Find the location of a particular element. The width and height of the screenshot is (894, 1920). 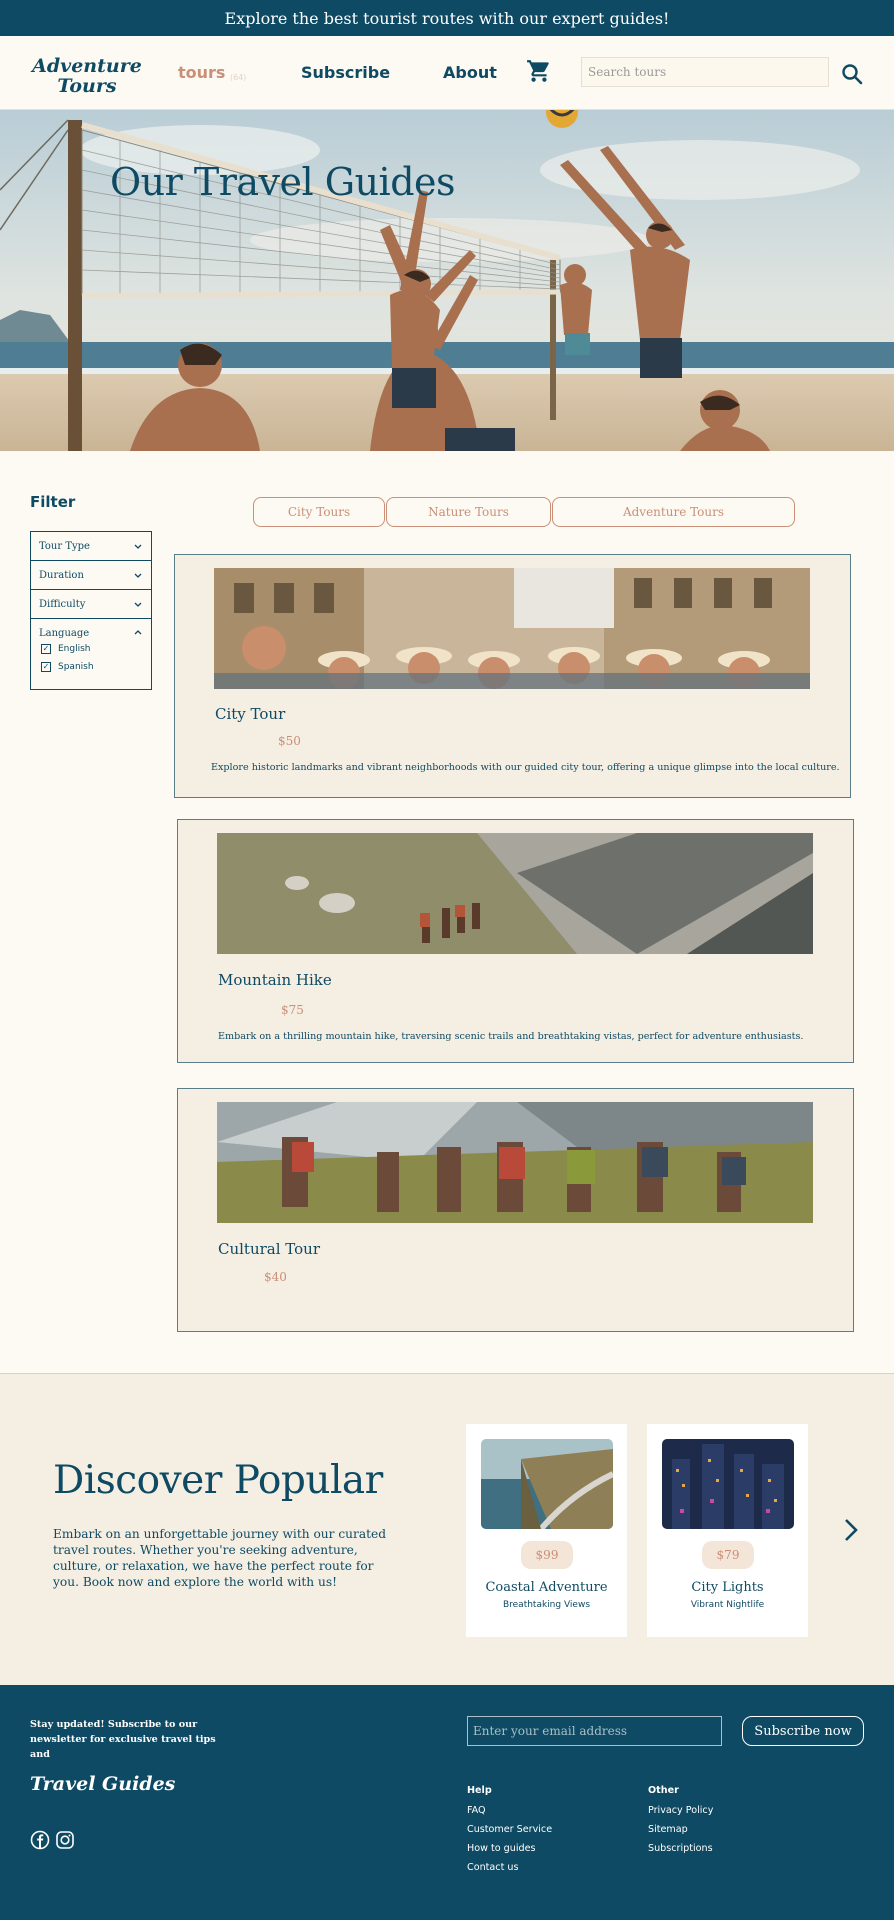

tour-title: Mountain Hike is located at coordinates (275, 980).